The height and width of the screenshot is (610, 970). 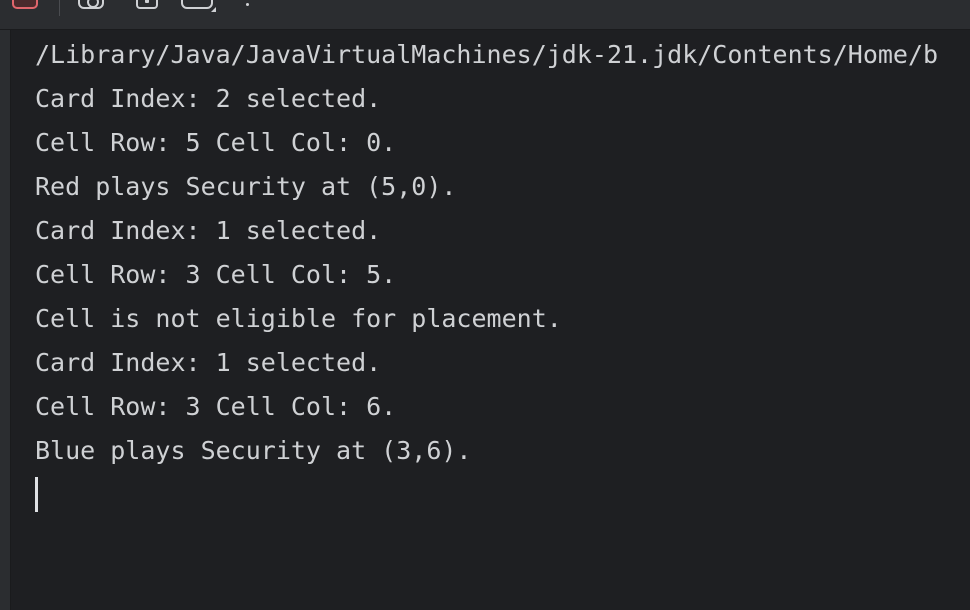 I want to click on console-toolbar, so click(x=485, y=15).